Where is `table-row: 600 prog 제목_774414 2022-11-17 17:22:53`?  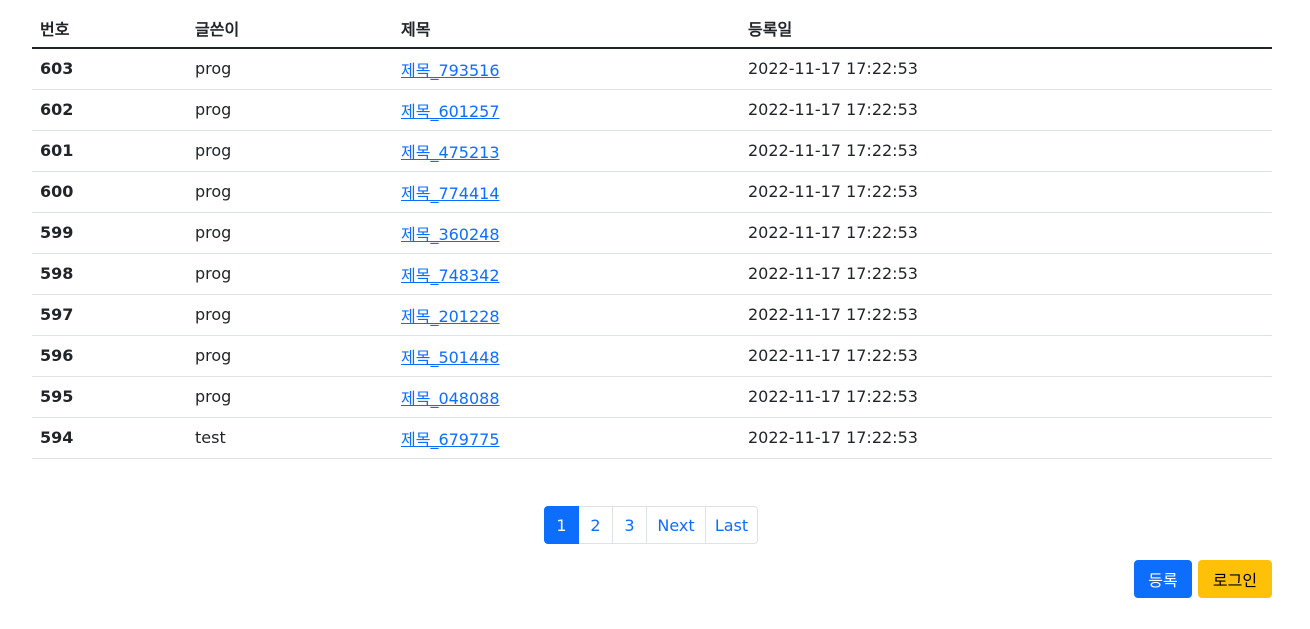 table-row: 600 prog 제목_774414 2022-11-17 17:22:53 is located at coordinates (652, 192).